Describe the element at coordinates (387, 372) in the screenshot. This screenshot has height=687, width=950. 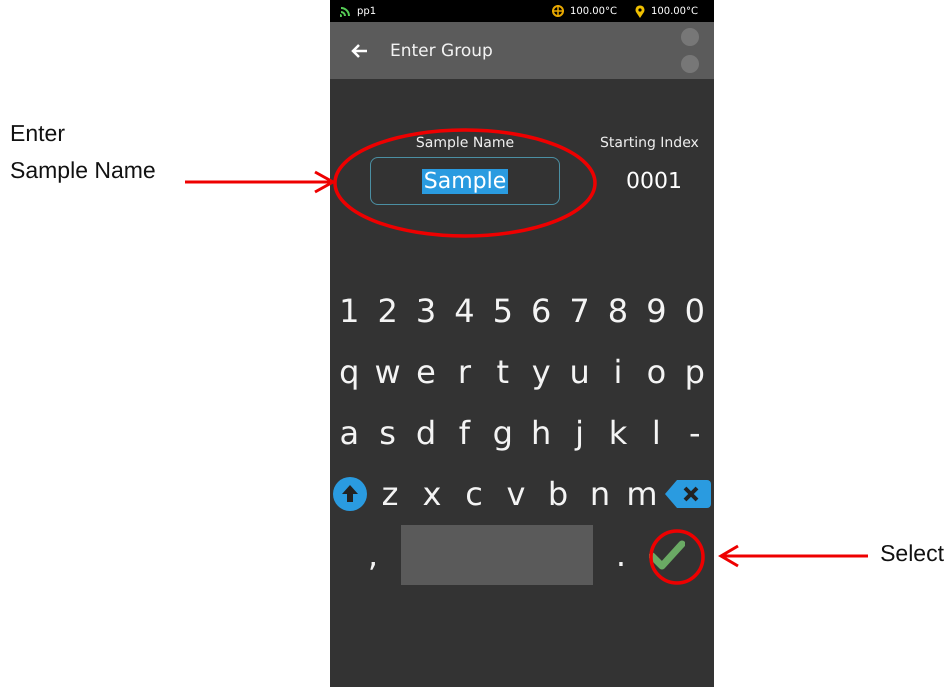
I see `keyboard-key: w` at that location.